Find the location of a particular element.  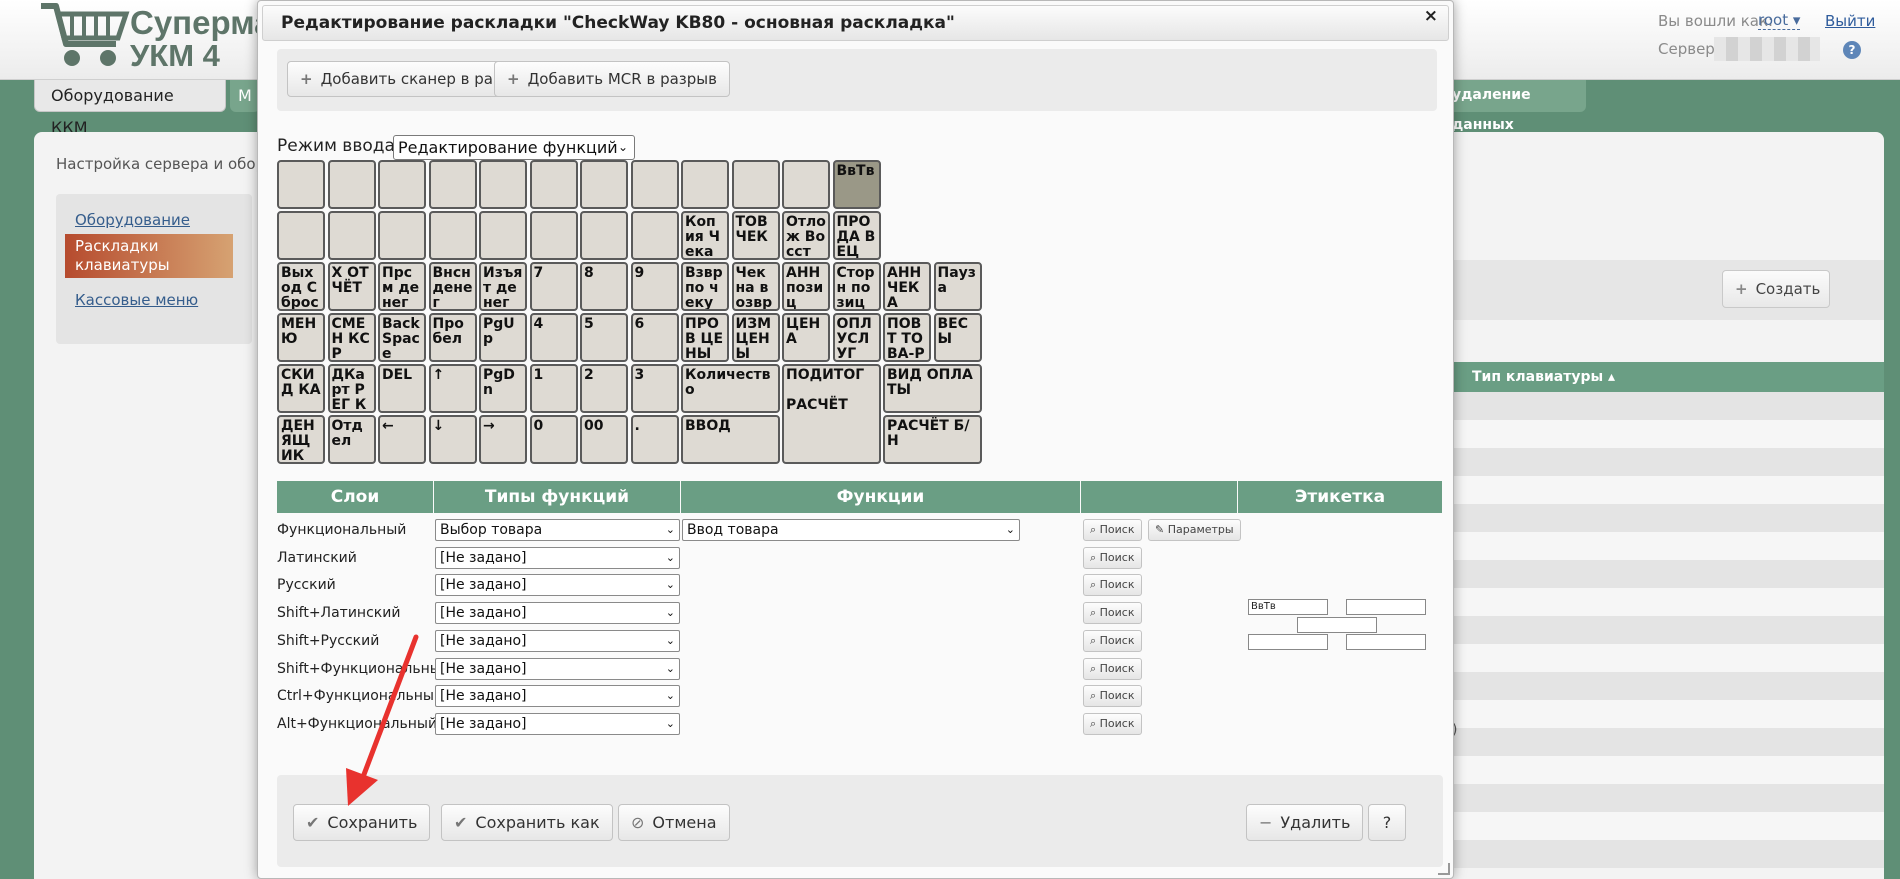

function-select: Ввод товара ⌄ is located at coordinates (851, 530).